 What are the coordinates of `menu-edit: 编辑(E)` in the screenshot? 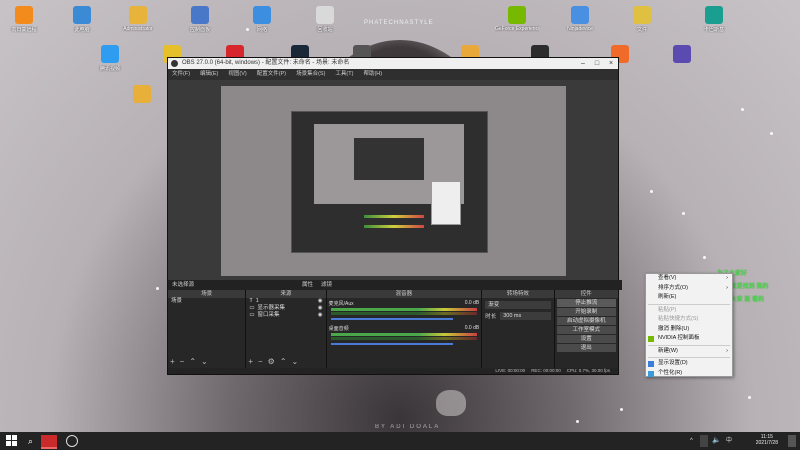 It's located at (209, 74).